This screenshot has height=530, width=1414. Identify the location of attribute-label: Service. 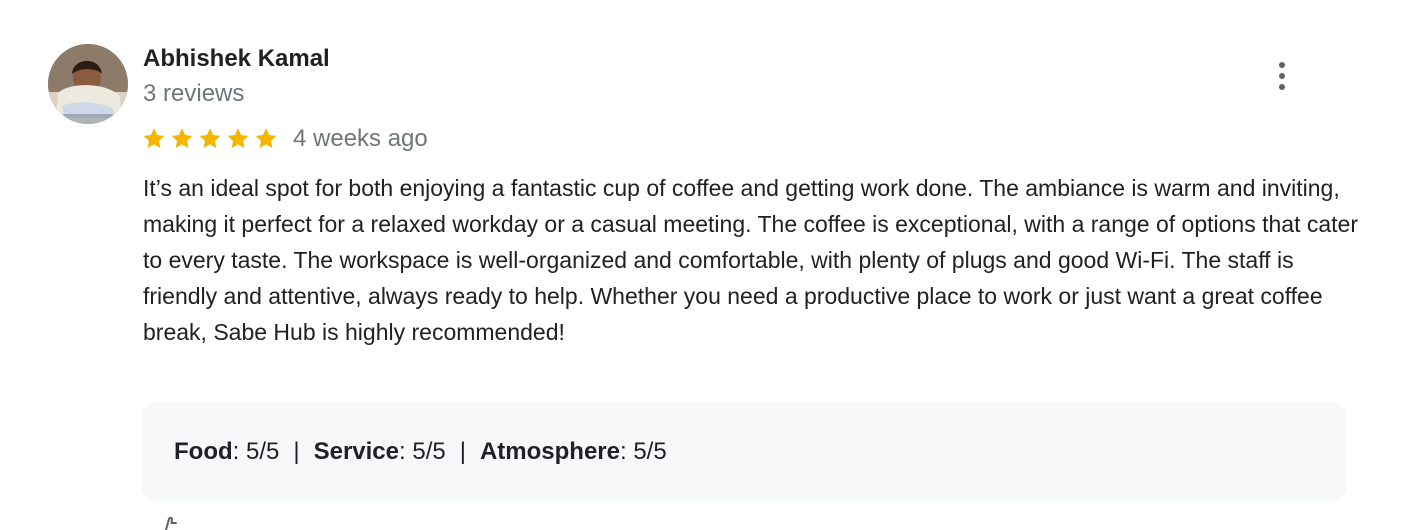
(356, 451).